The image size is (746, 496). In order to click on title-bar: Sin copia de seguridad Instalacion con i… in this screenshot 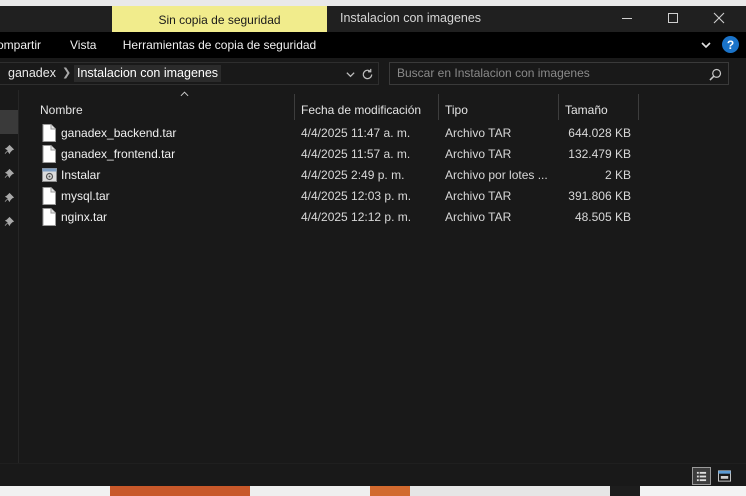, I will do `click(373, 20)`.